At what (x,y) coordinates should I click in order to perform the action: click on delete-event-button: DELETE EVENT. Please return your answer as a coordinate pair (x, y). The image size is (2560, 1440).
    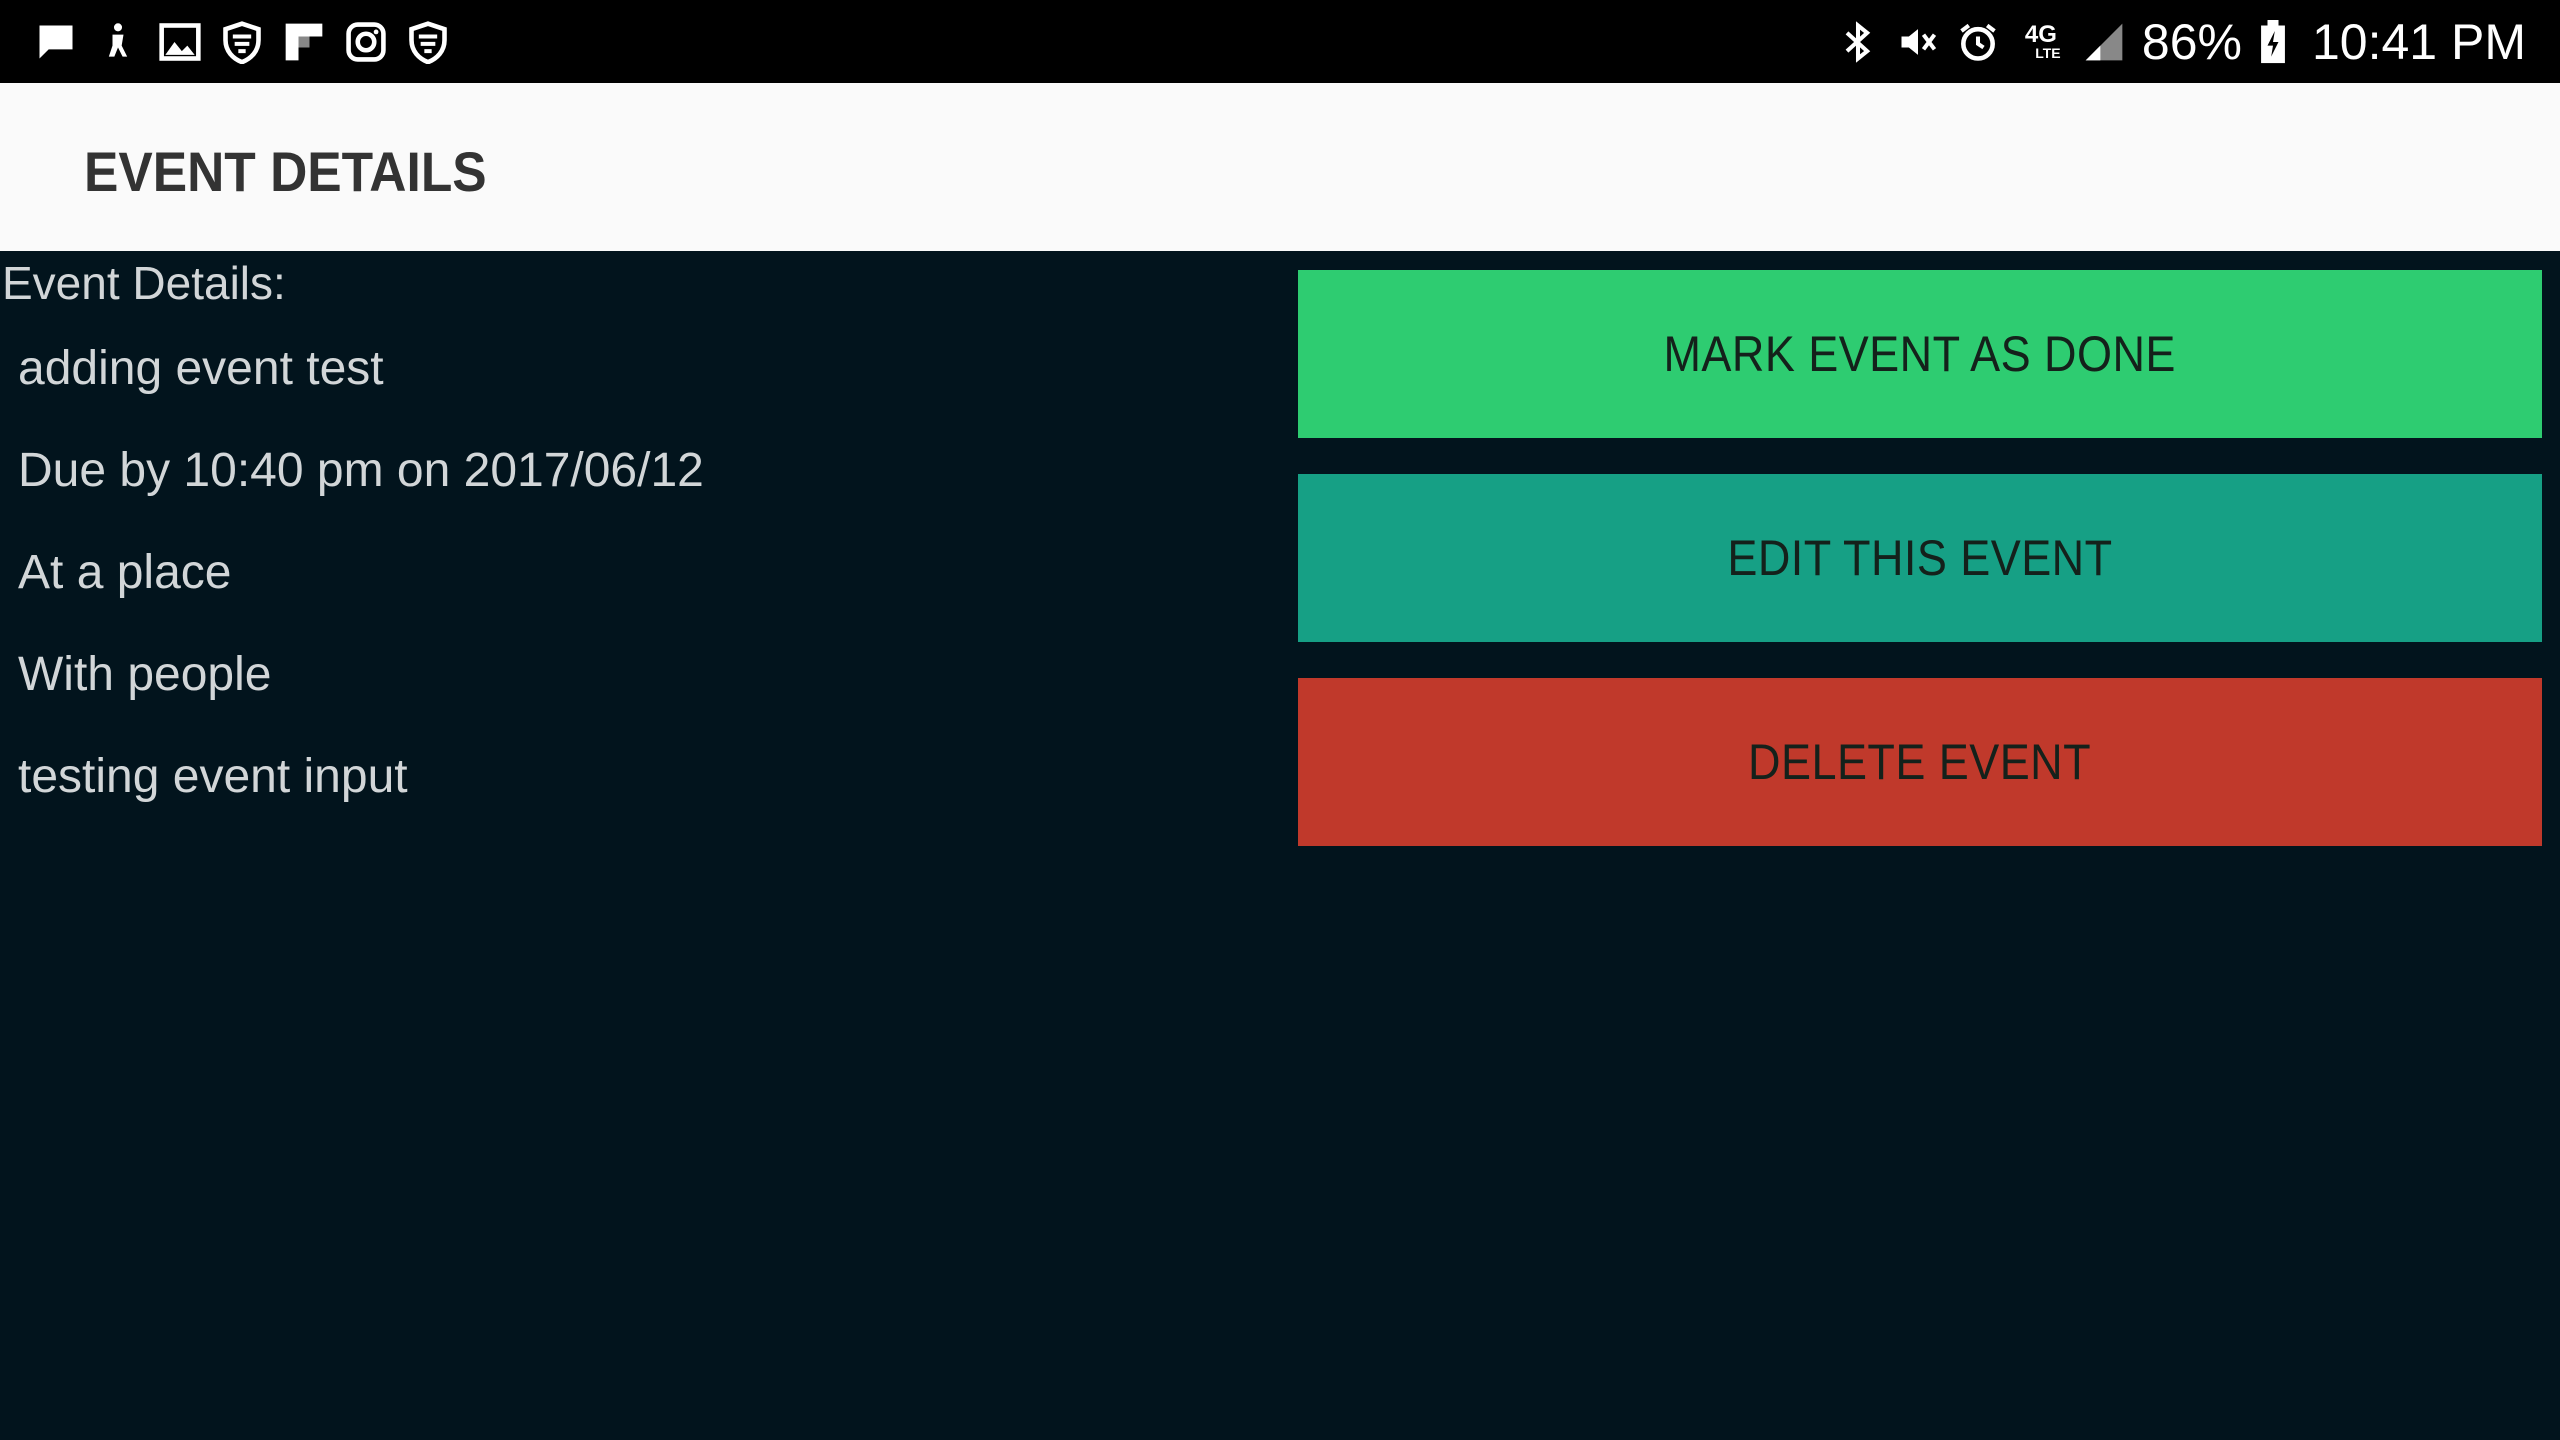
    Looking at the image, I should click on (1920, 762).